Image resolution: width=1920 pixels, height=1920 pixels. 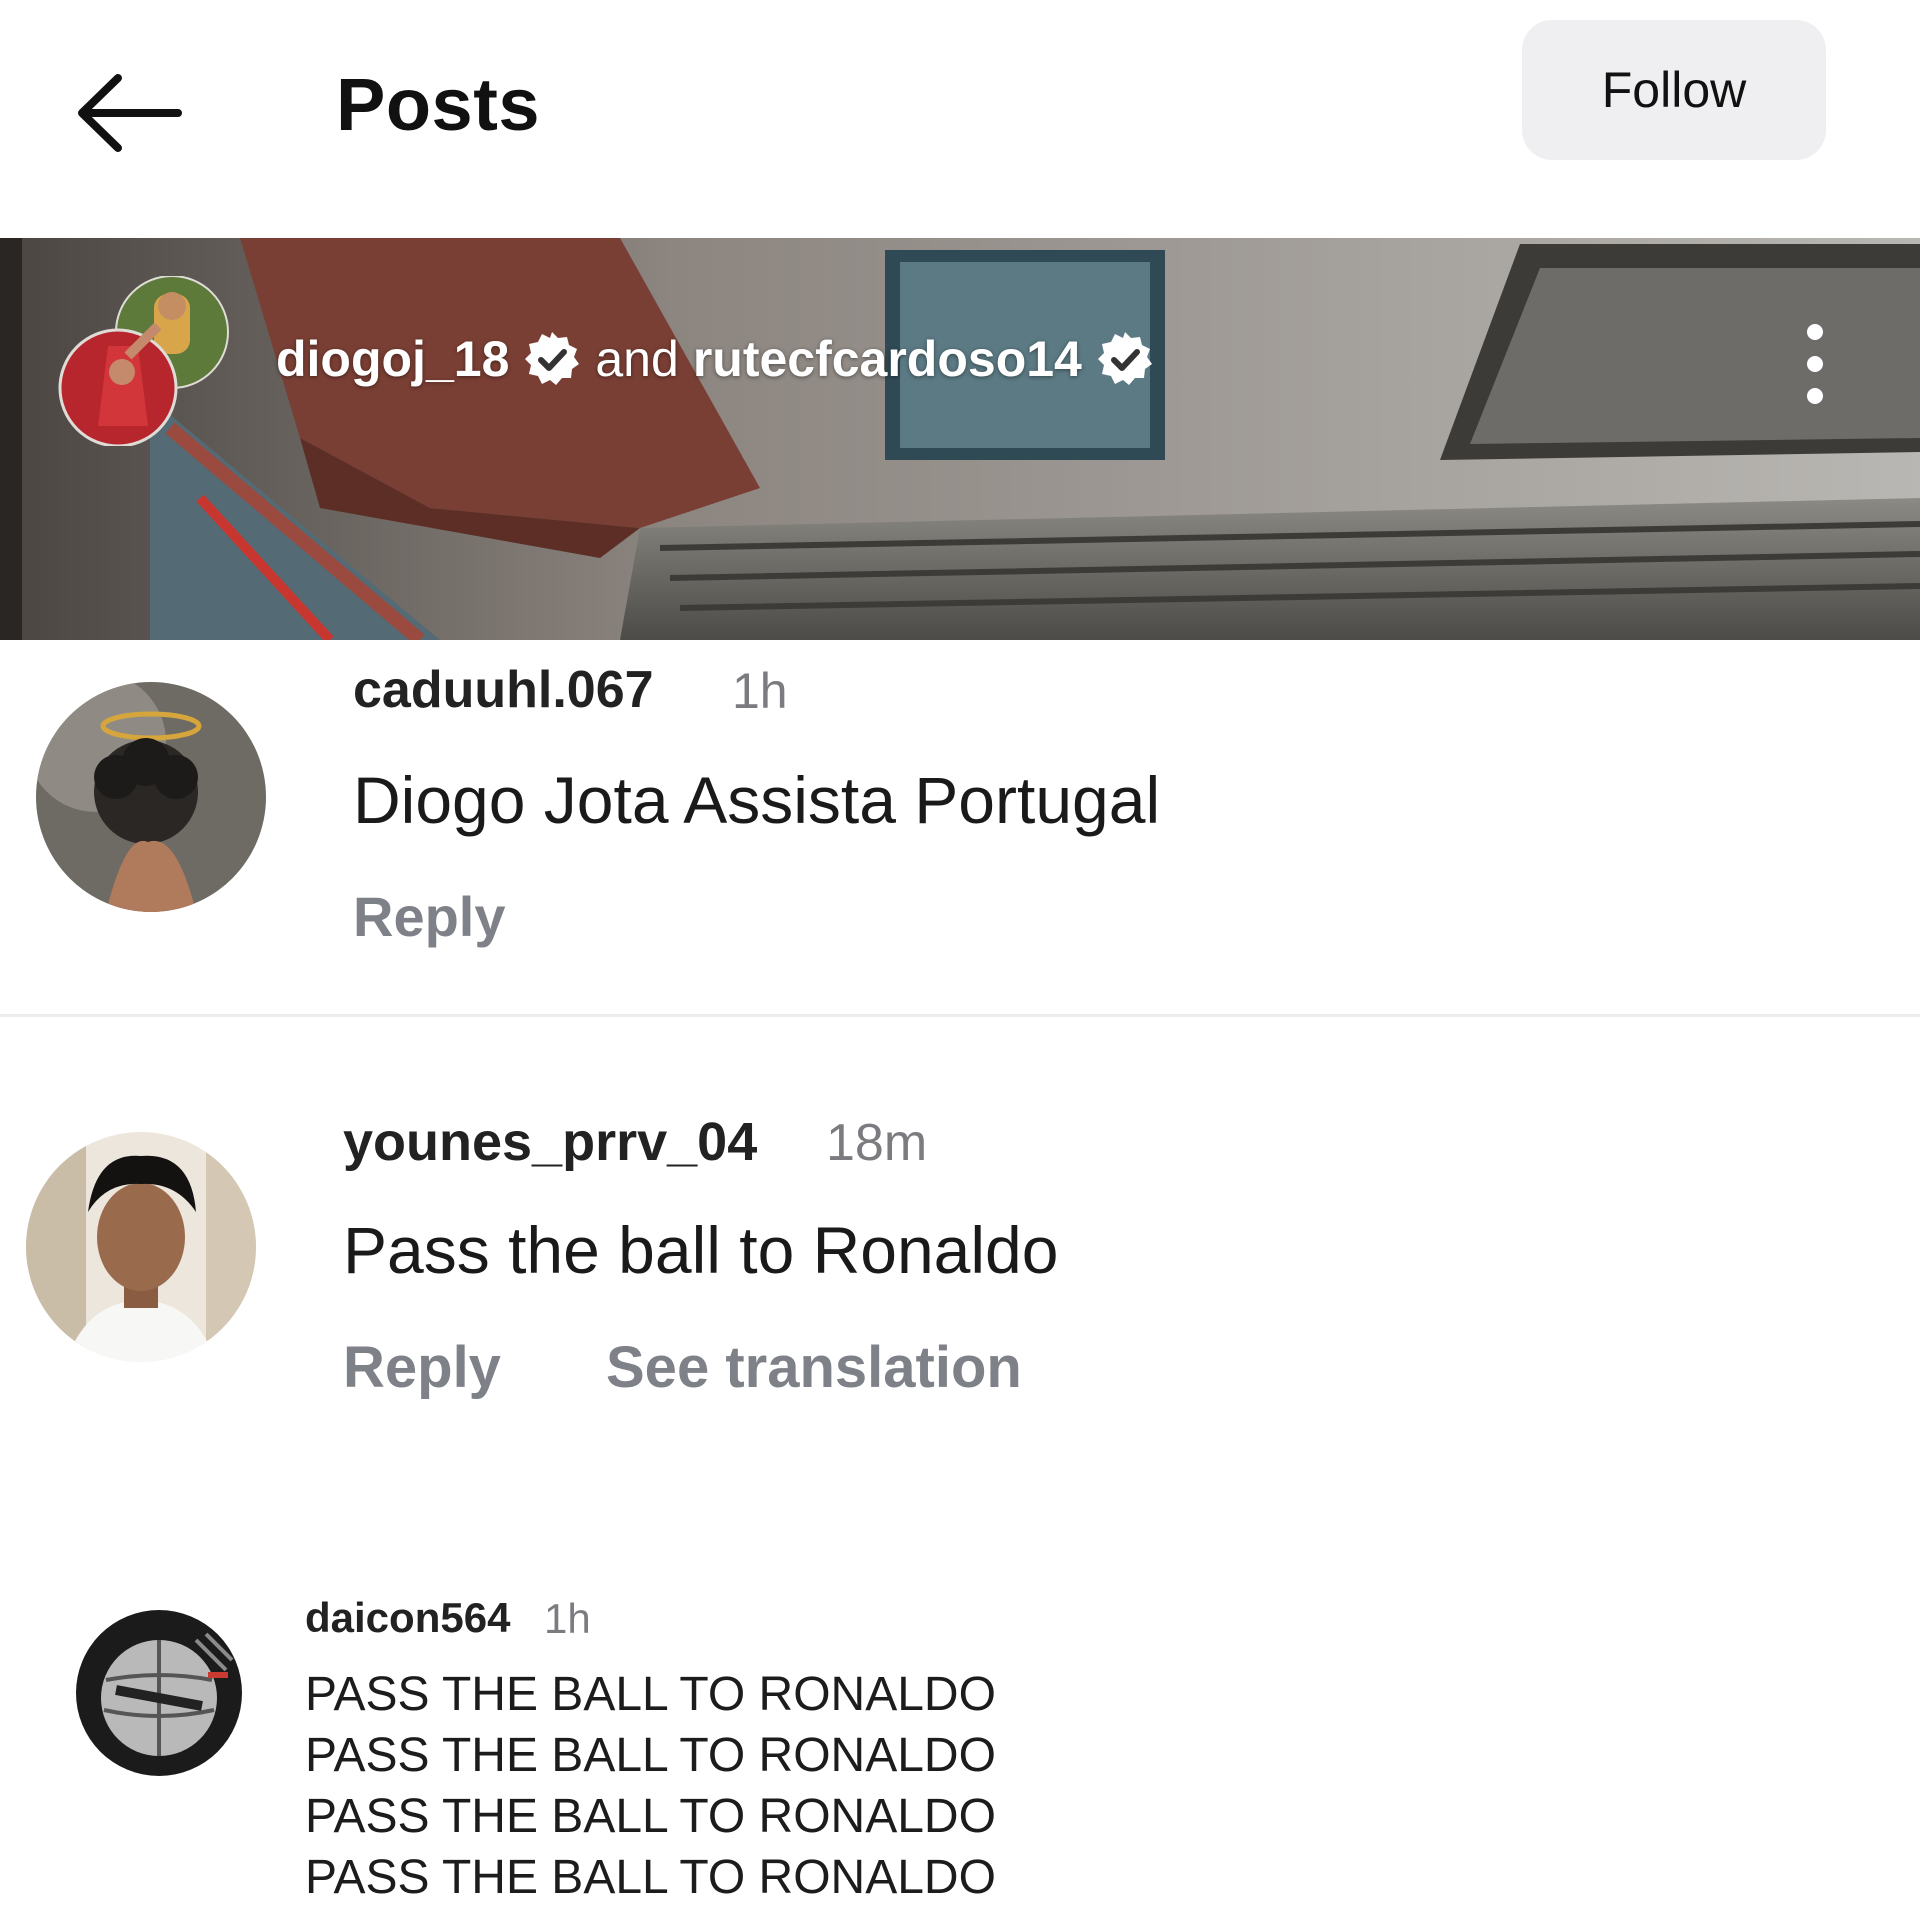 I want to click on comment-username: caduuhl.067, so click(x=503, y=690).